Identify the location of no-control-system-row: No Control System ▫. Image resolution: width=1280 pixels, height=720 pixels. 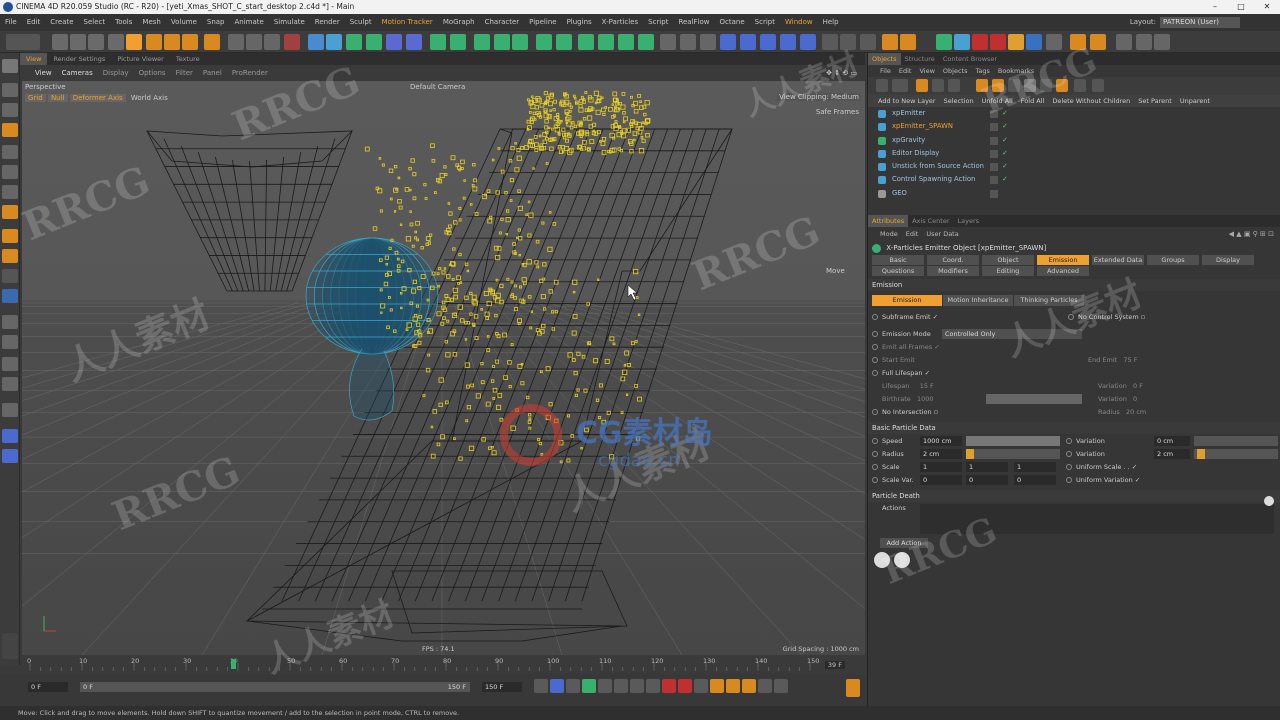
(1106, 317).